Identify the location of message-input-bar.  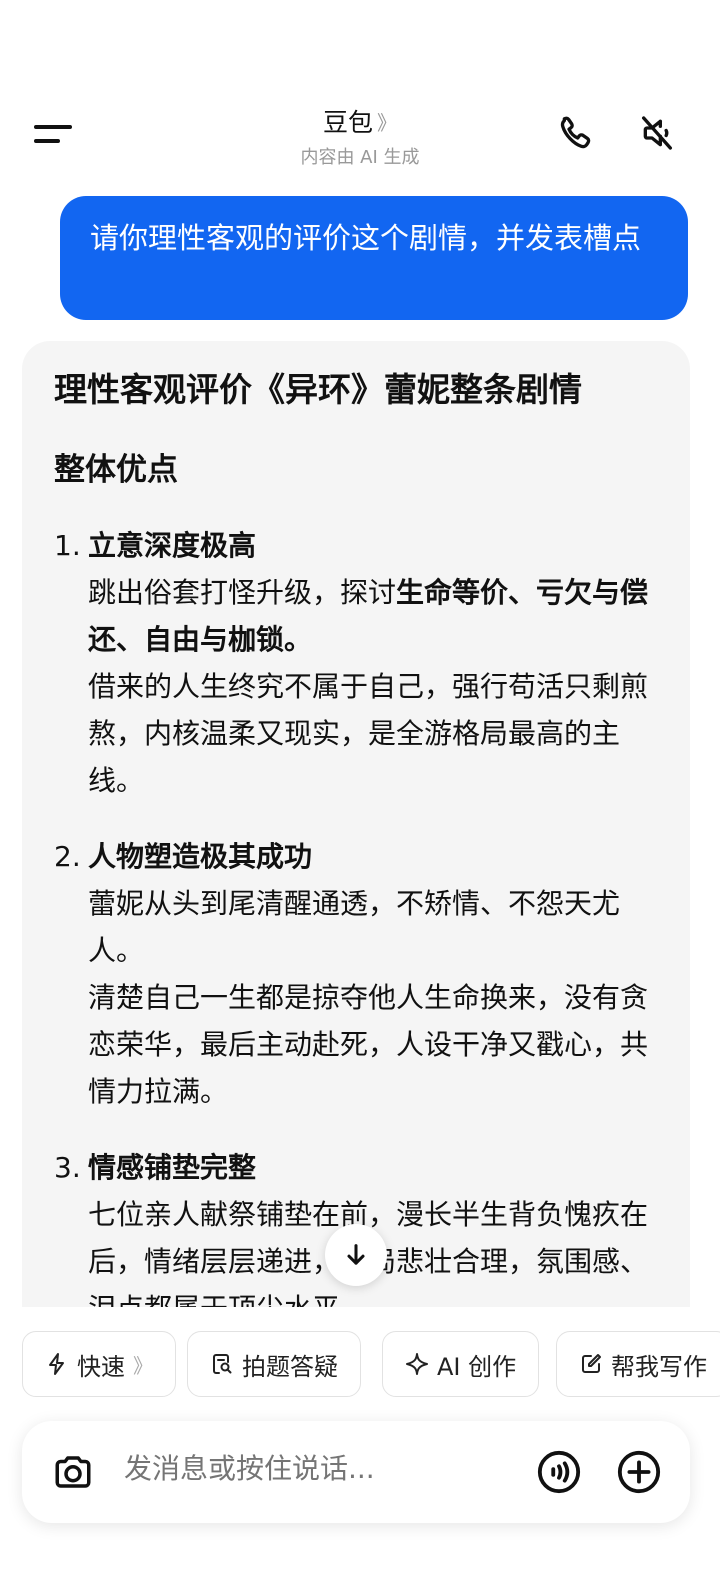
(356, 1472).